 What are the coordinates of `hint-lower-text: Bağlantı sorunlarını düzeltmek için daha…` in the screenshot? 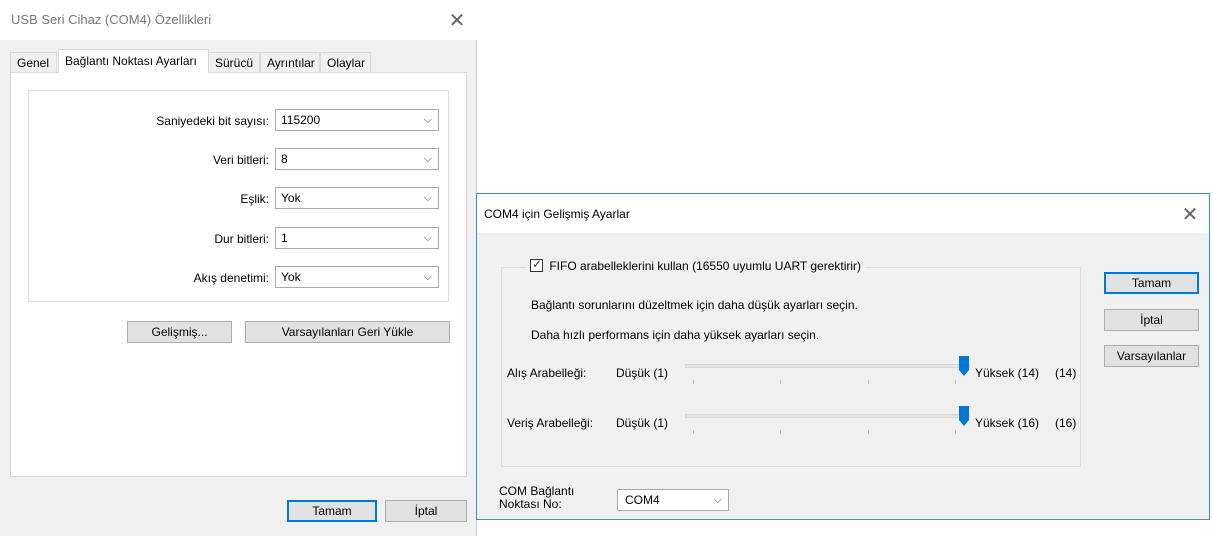 It's located at (694, 305).